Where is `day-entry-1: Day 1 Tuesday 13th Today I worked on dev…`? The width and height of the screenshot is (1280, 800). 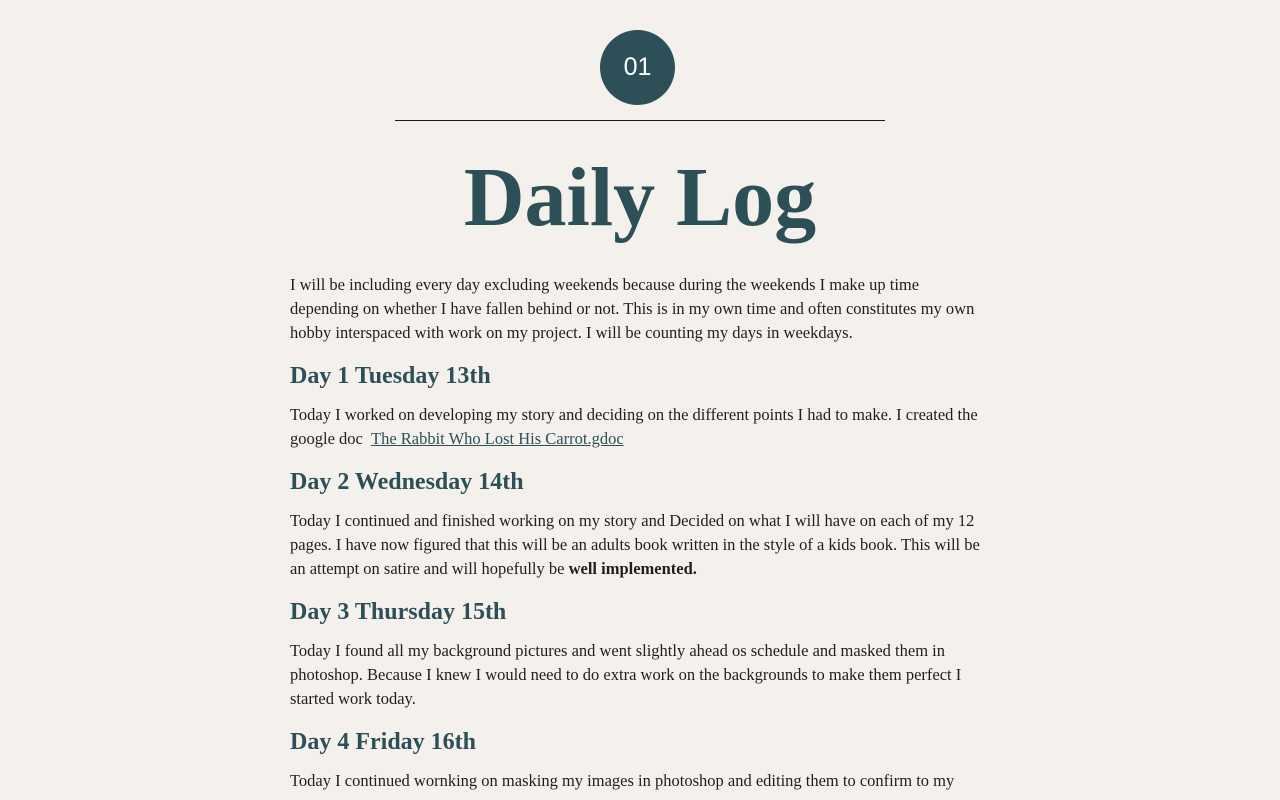 day-entry-1: Day 1 Tuesday 13th Today I worked on dev… is located at coordinates (640, 406).